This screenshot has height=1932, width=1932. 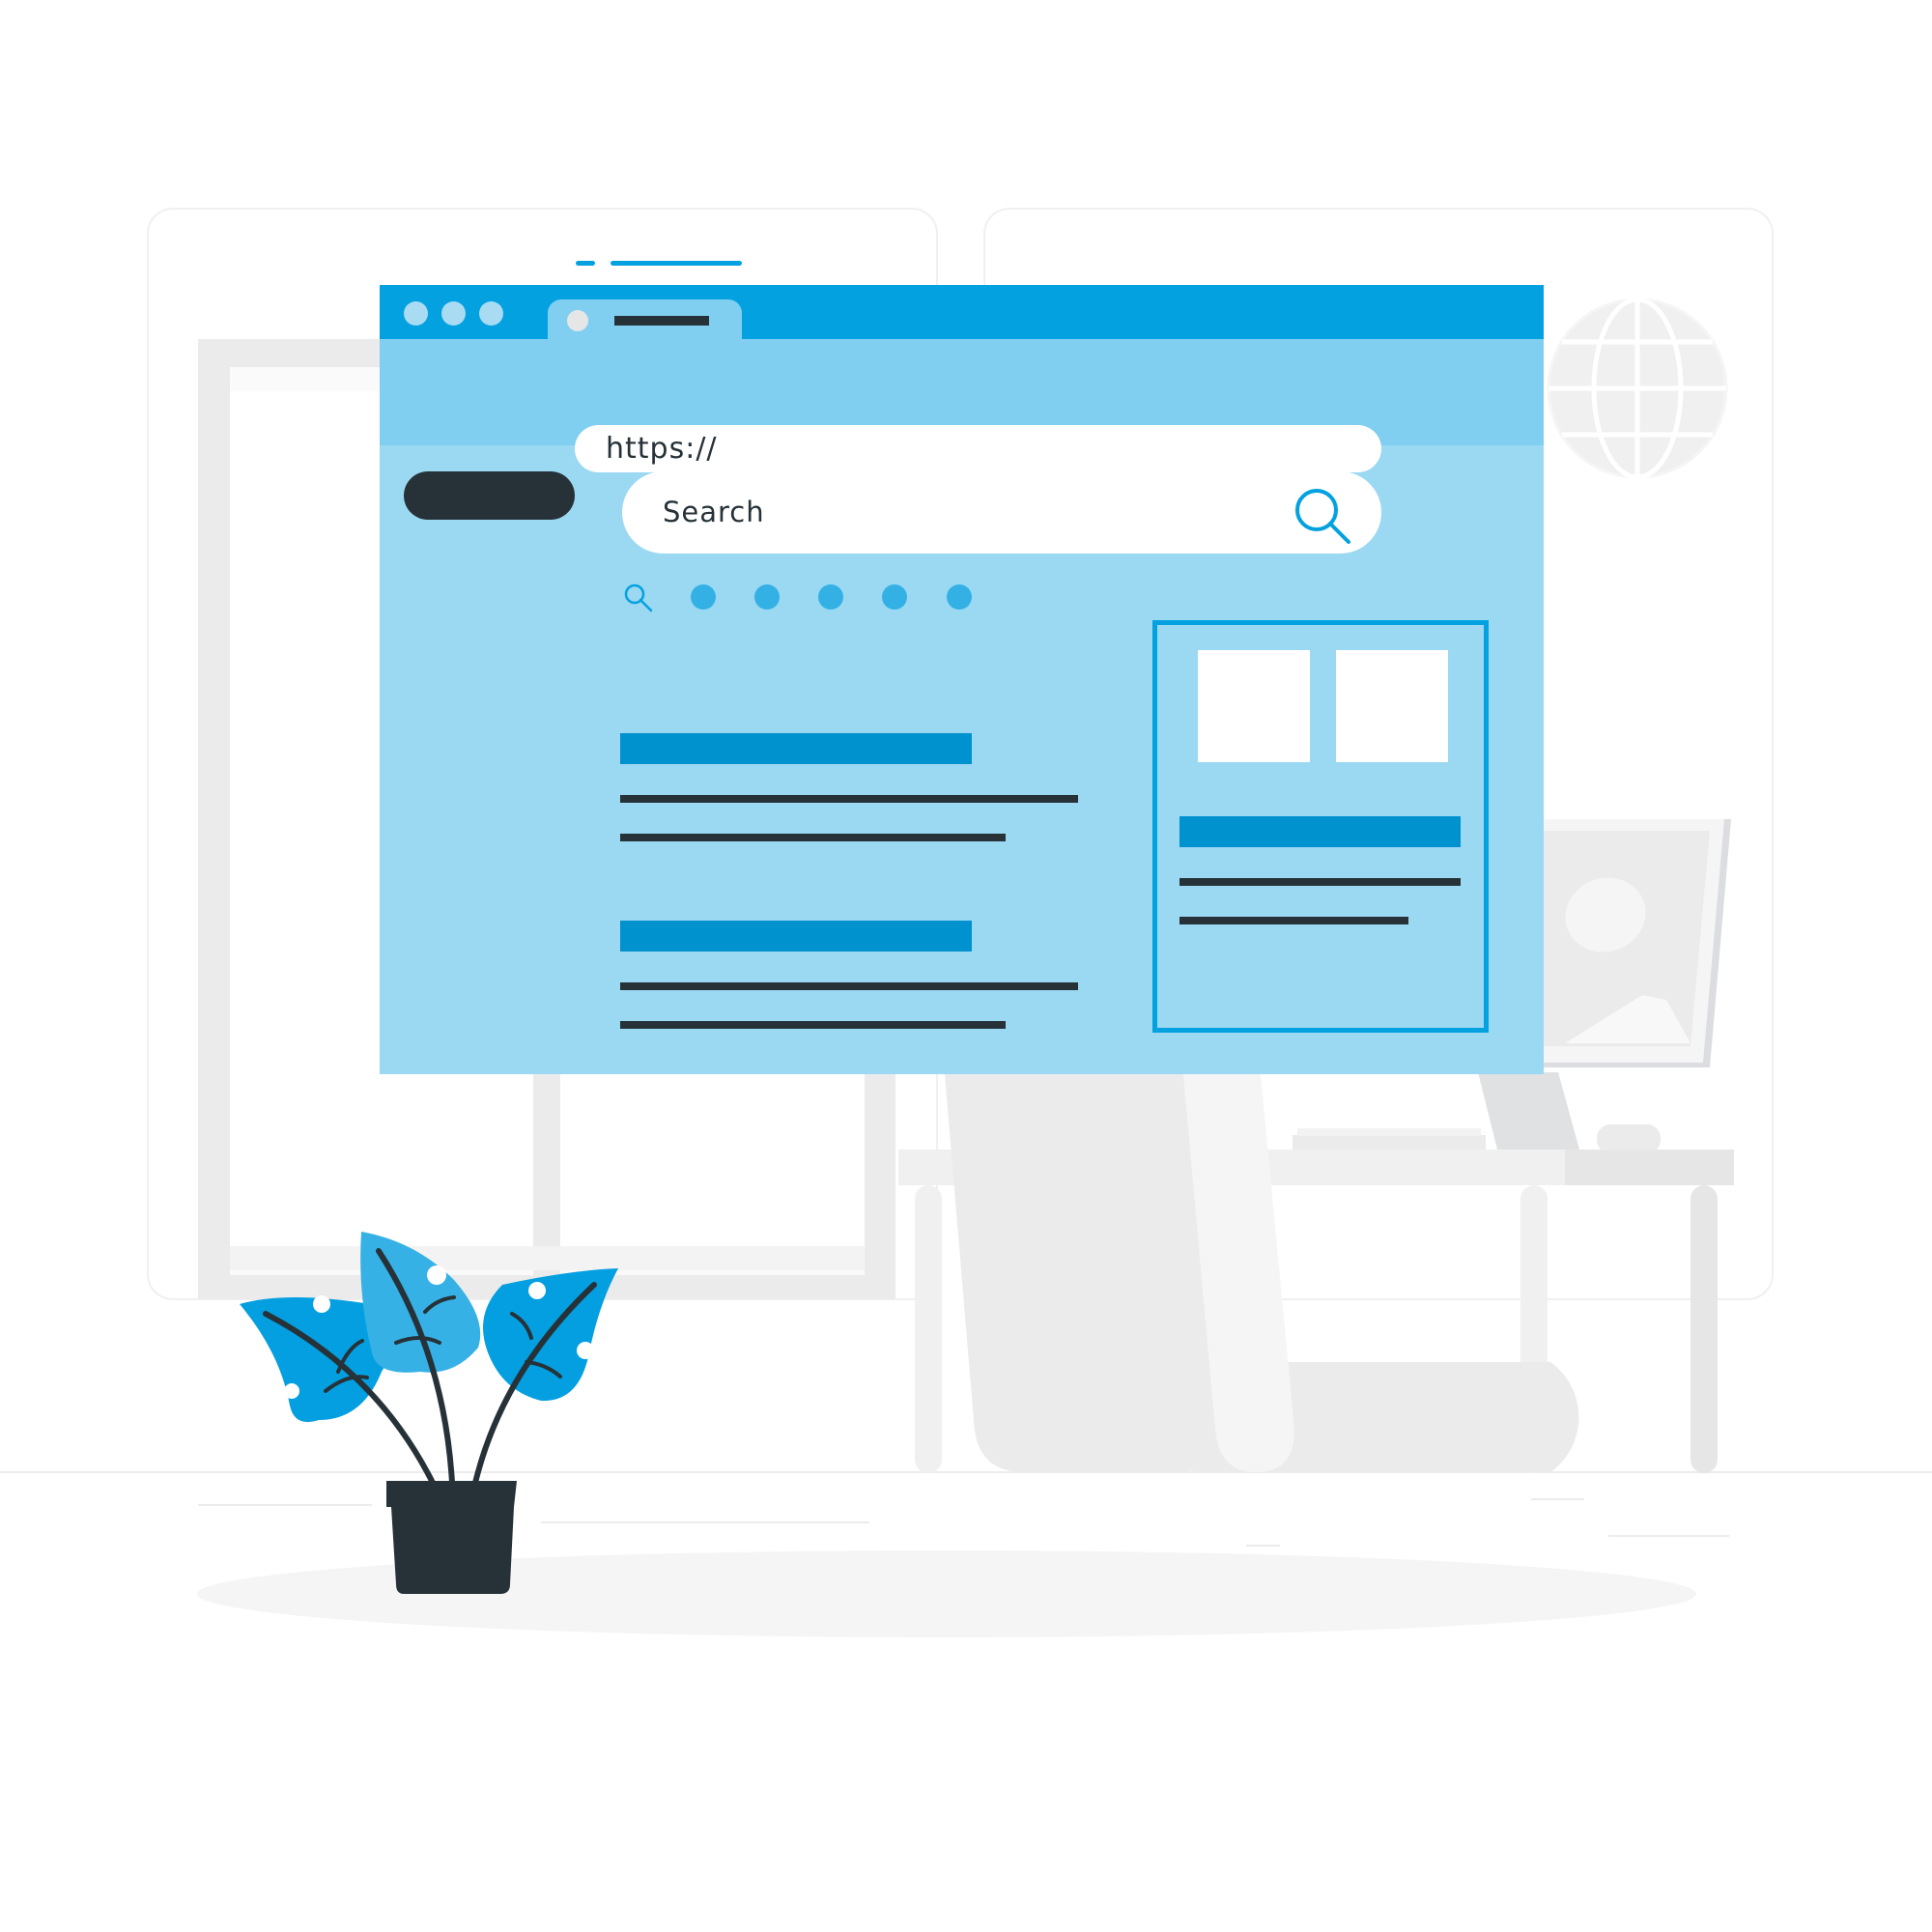 I want to click on plant, so click(x=429, y=1413).